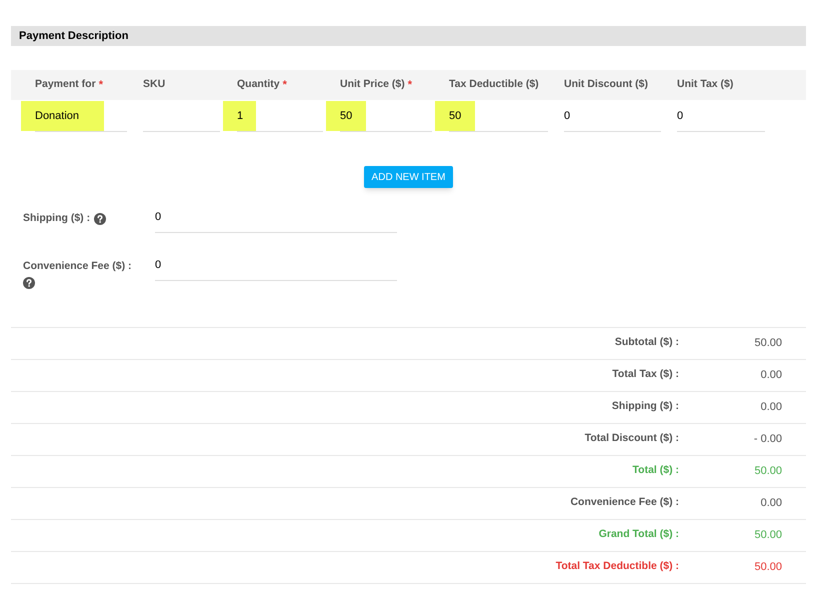  Describe the element at coordinates (638, 534) in the screenshot. I see `summary-label: Grand Total ($) :` at that location.